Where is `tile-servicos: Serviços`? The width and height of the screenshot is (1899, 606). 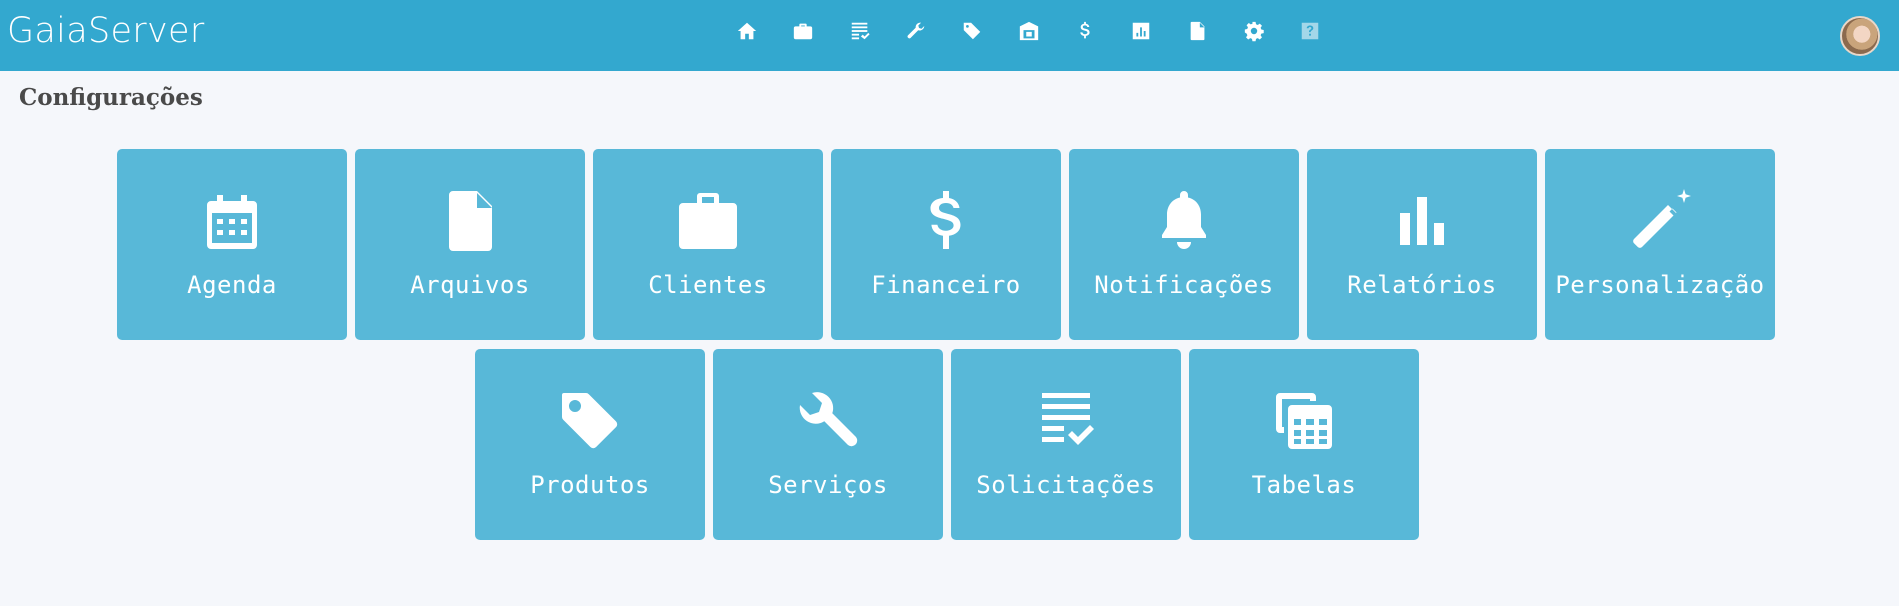 tile-servicos: Serviços is located at coordinates (828, 444).